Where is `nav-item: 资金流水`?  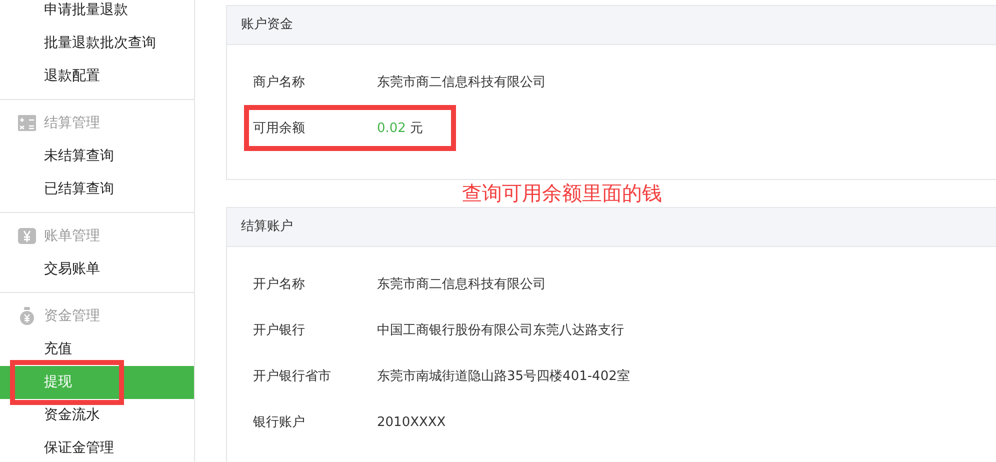
nav-item: 资金流水 is located at coordinates (97, 415).